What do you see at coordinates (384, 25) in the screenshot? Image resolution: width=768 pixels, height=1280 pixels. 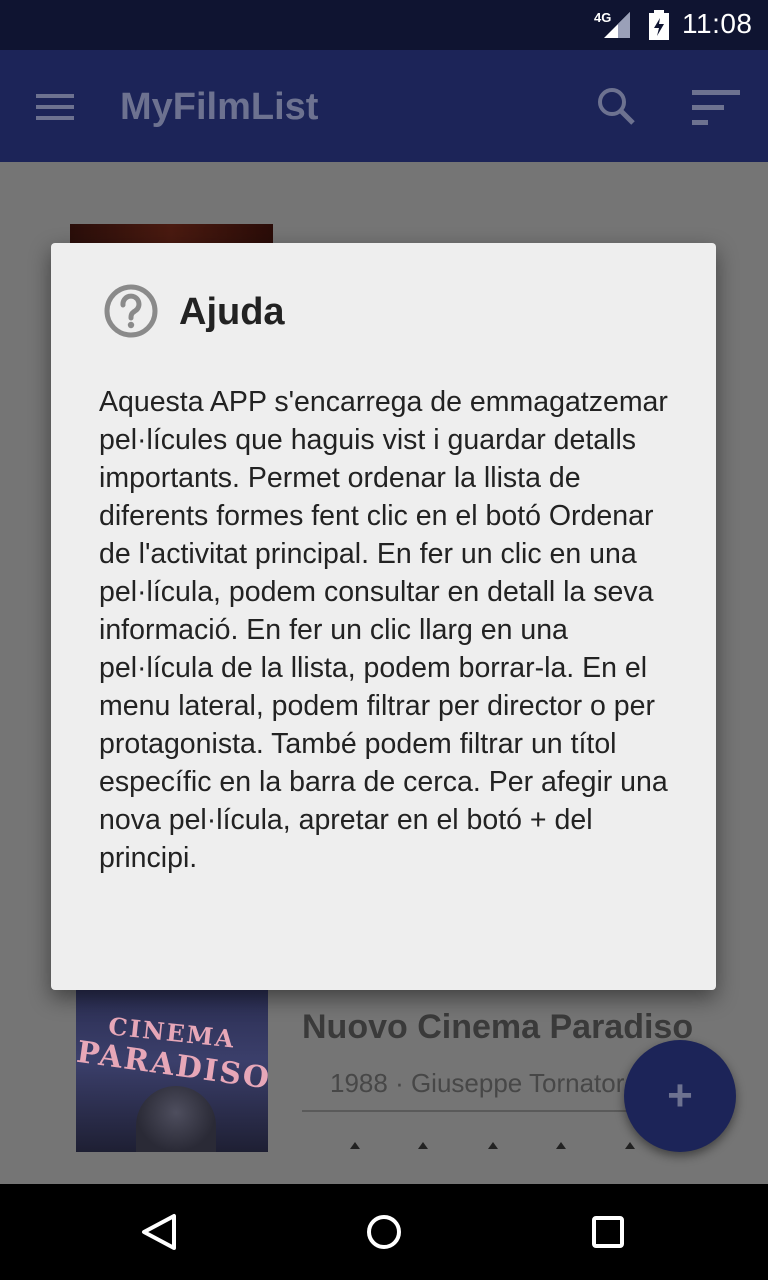 I see `status-bar: 4G 11:08` at bounding box center [384, 25].